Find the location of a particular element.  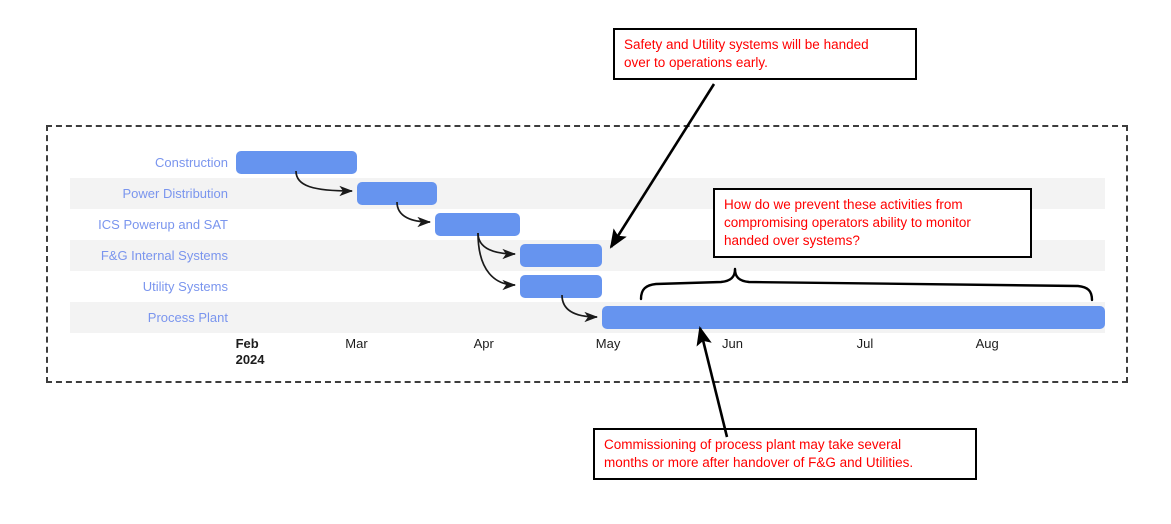

axis-tick-feb: Feb 2024 is located at coordinates (250, 351).